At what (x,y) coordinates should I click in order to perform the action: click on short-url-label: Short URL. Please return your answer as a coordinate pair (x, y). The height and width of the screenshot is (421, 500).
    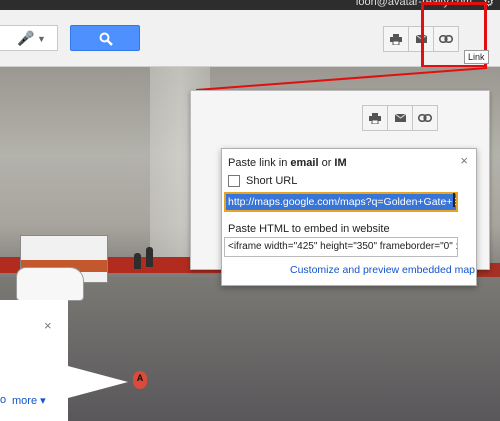
    Looking at the image, I should click on (272, 181).